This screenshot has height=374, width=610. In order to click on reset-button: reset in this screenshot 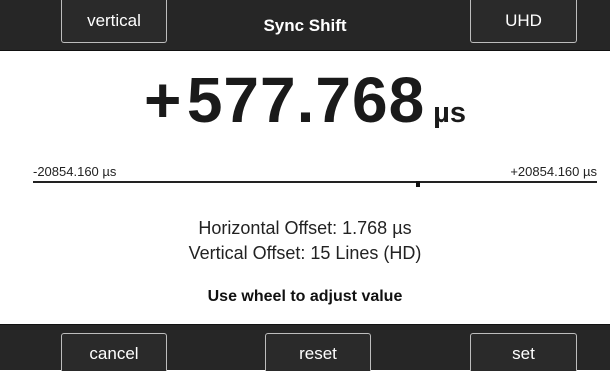, I will do `click(318, 352)`.